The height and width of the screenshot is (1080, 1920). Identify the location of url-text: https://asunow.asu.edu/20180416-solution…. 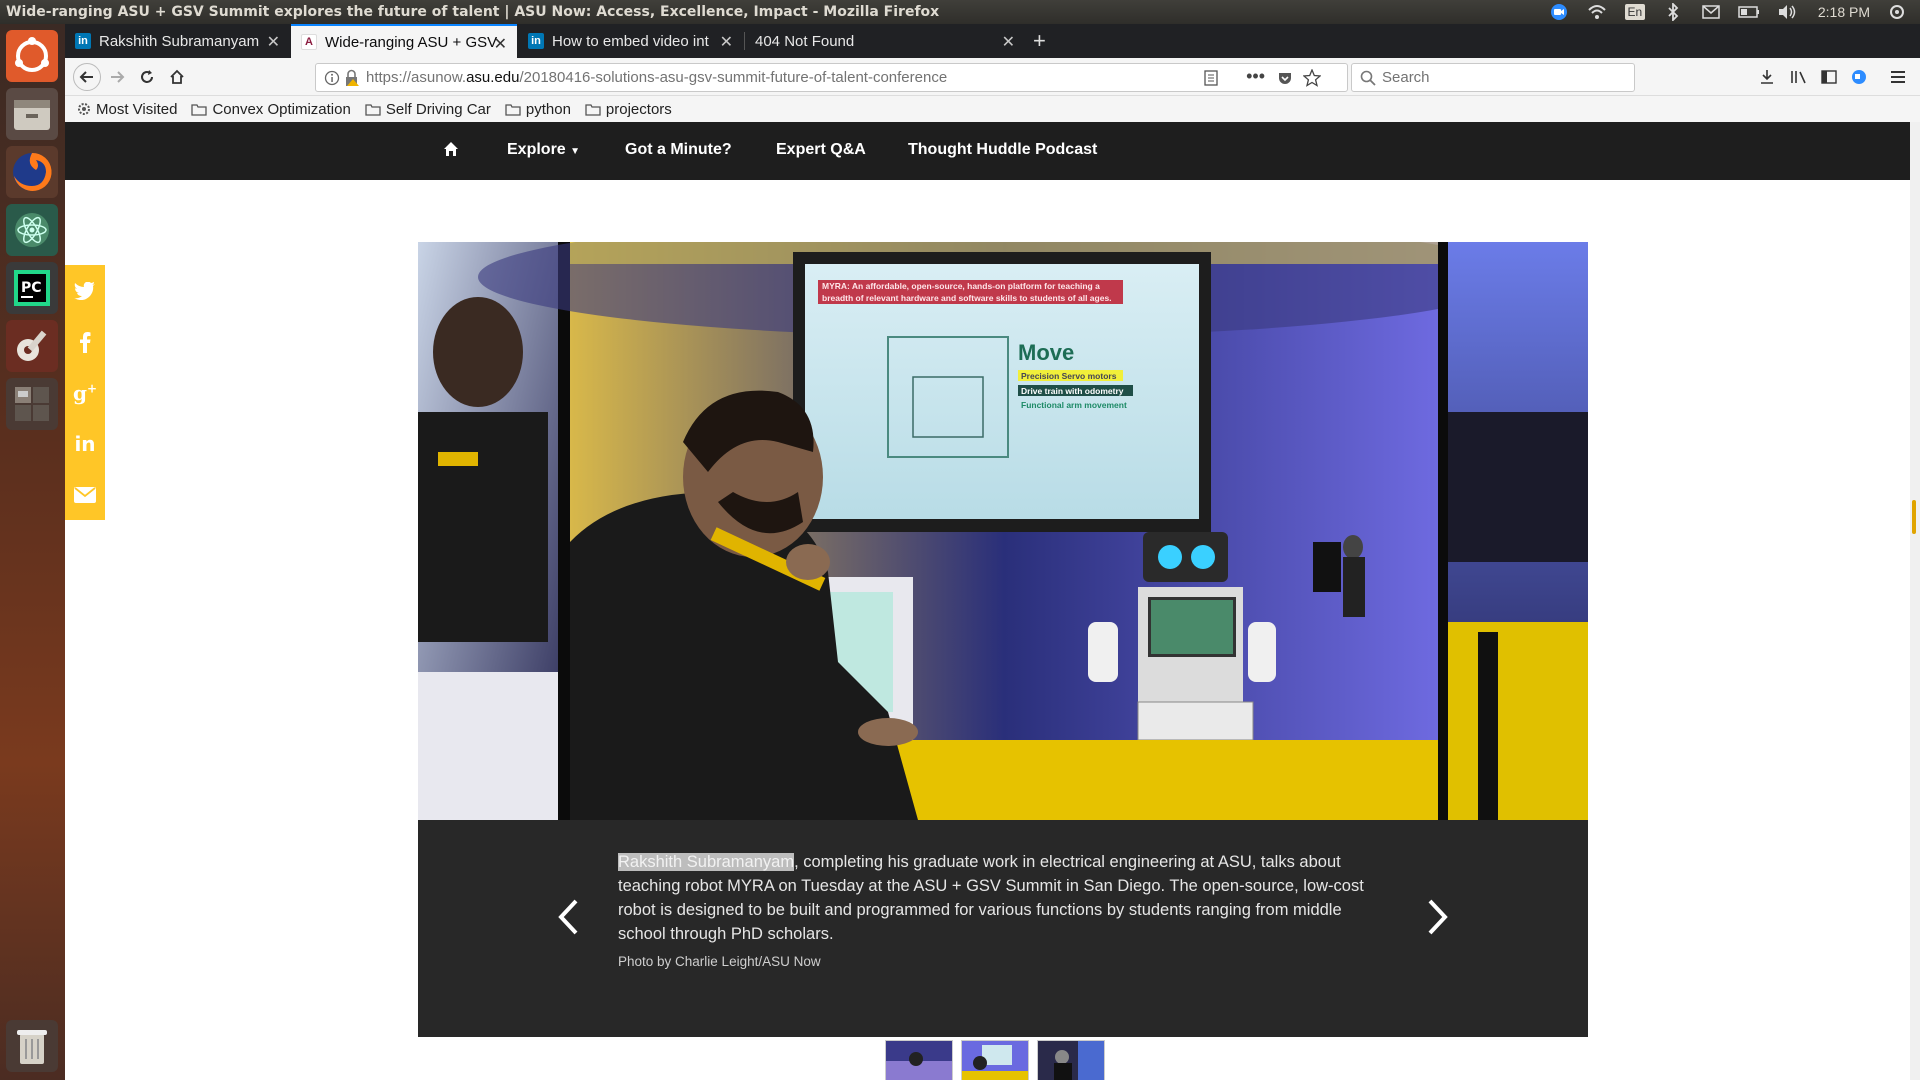
(657, 77).